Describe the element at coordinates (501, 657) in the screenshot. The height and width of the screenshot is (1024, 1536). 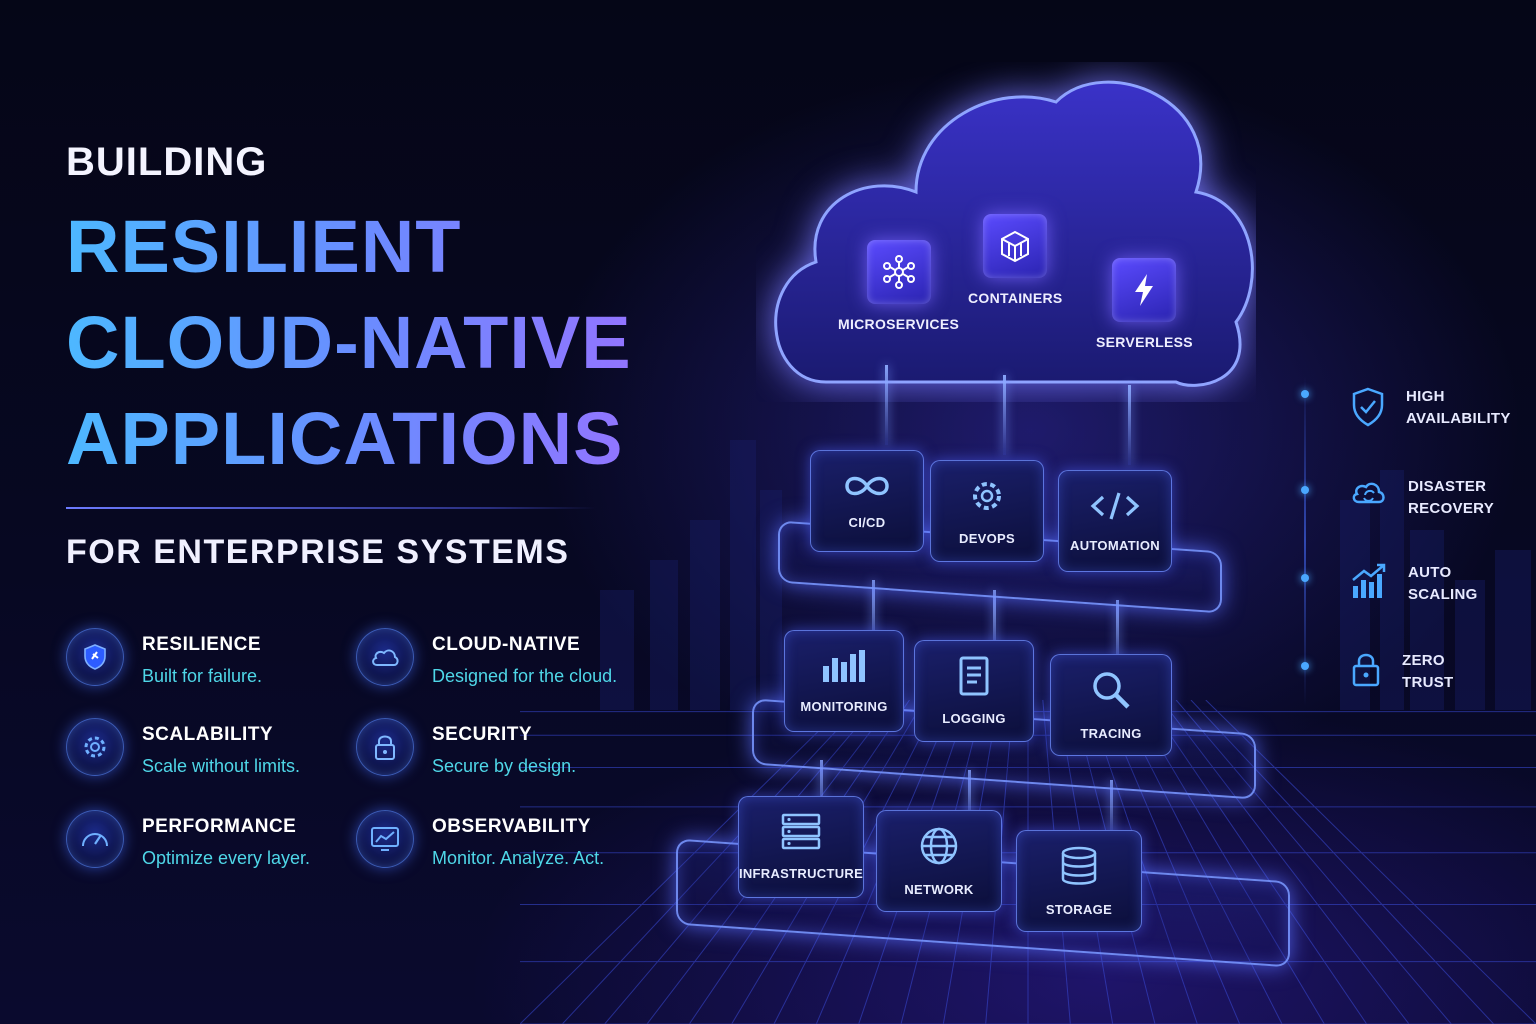
I see `feature-cloud-native: CLOUD-NATIVE Designed for the cloud.` at that location.